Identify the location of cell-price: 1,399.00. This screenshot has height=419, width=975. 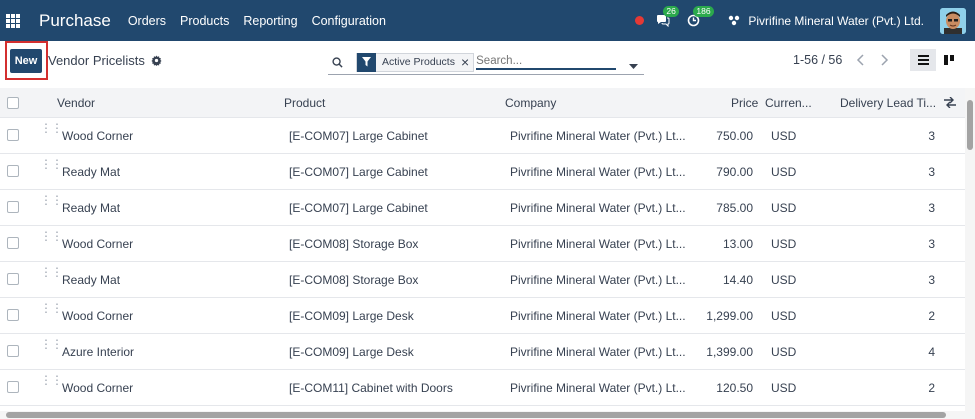
(729, 352).